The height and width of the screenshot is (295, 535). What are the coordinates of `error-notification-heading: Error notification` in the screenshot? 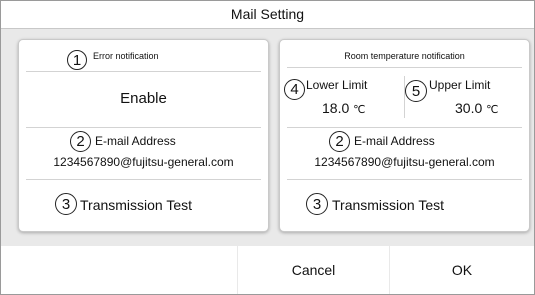 It's located at (126, 56).